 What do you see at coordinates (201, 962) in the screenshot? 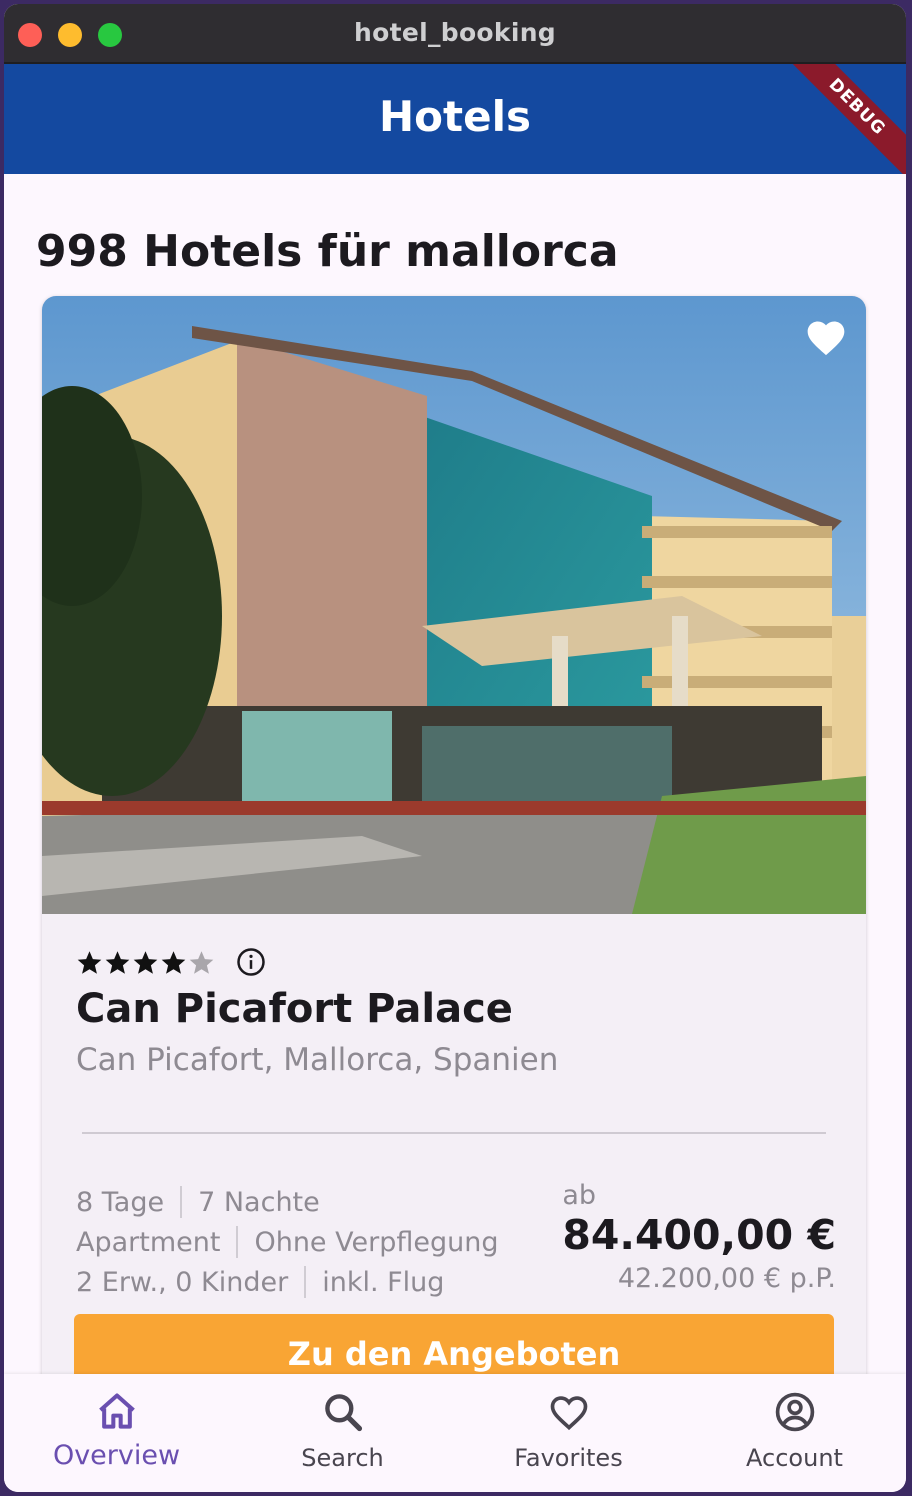
I see `star-empty-icon` at bounding box center [201, 962].